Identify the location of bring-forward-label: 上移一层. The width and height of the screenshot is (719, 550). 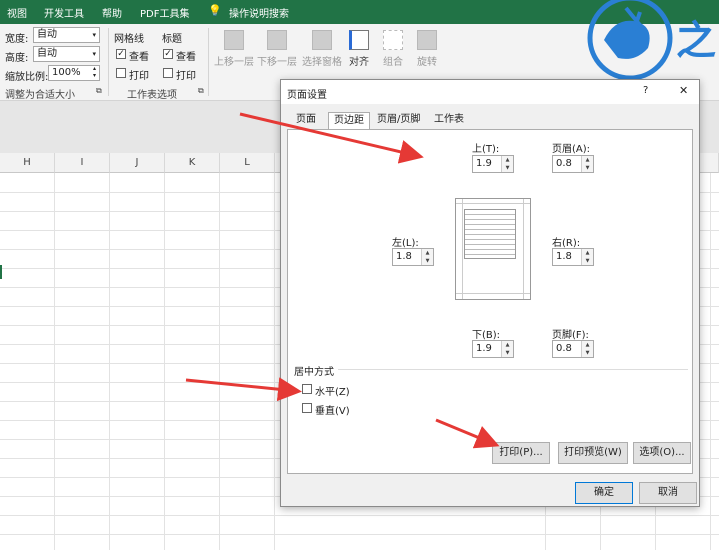
(234, 62).